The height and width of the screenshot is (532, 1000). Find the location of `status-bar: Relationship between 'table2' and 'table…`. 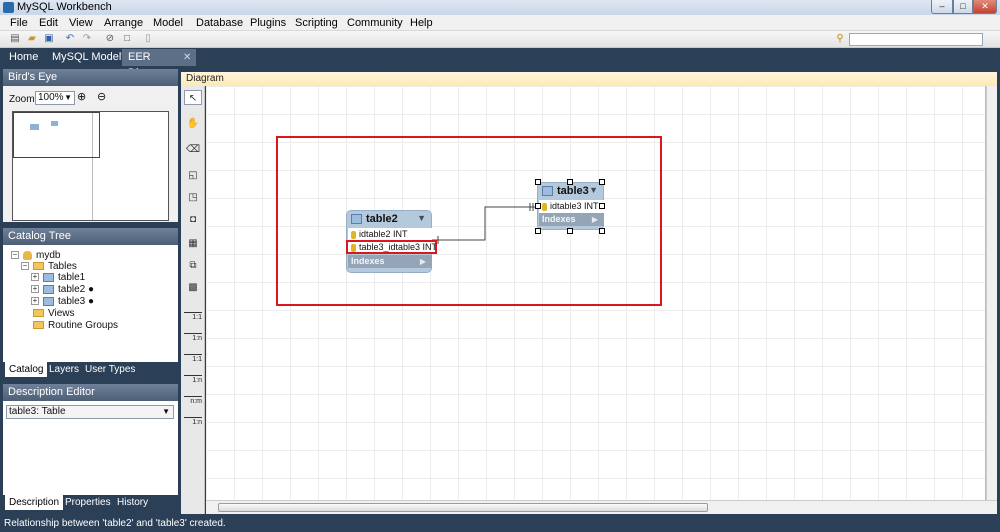

status-bar: Relationship between 'table2' and 'table… is located at coordinates (500, 524).